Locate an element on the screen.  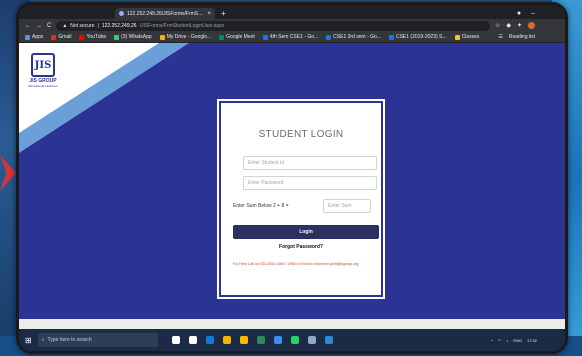
profile-avatar is located at coordinates (531, 25).